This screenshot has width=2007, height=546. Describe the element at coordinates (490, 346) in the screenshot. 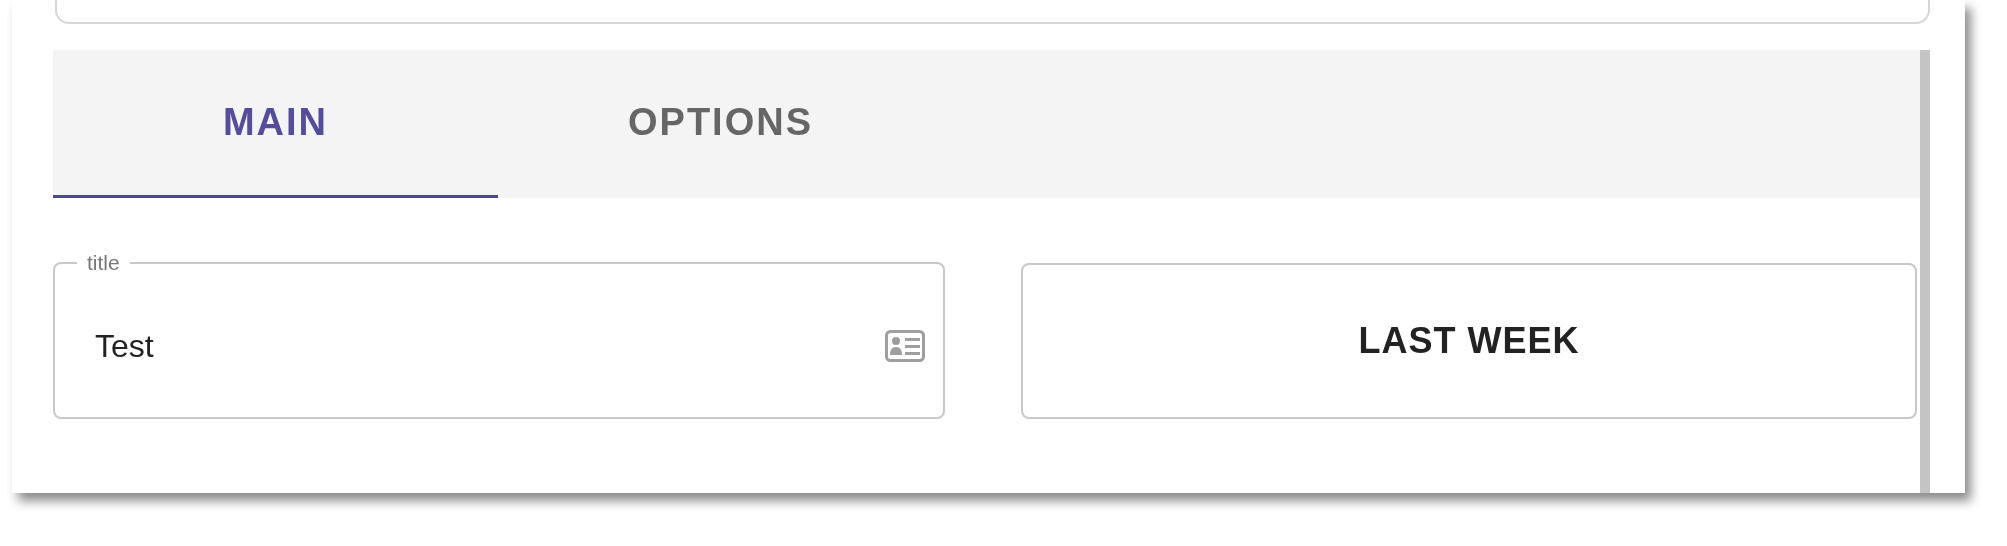

I see `field-value: Test` at that location.